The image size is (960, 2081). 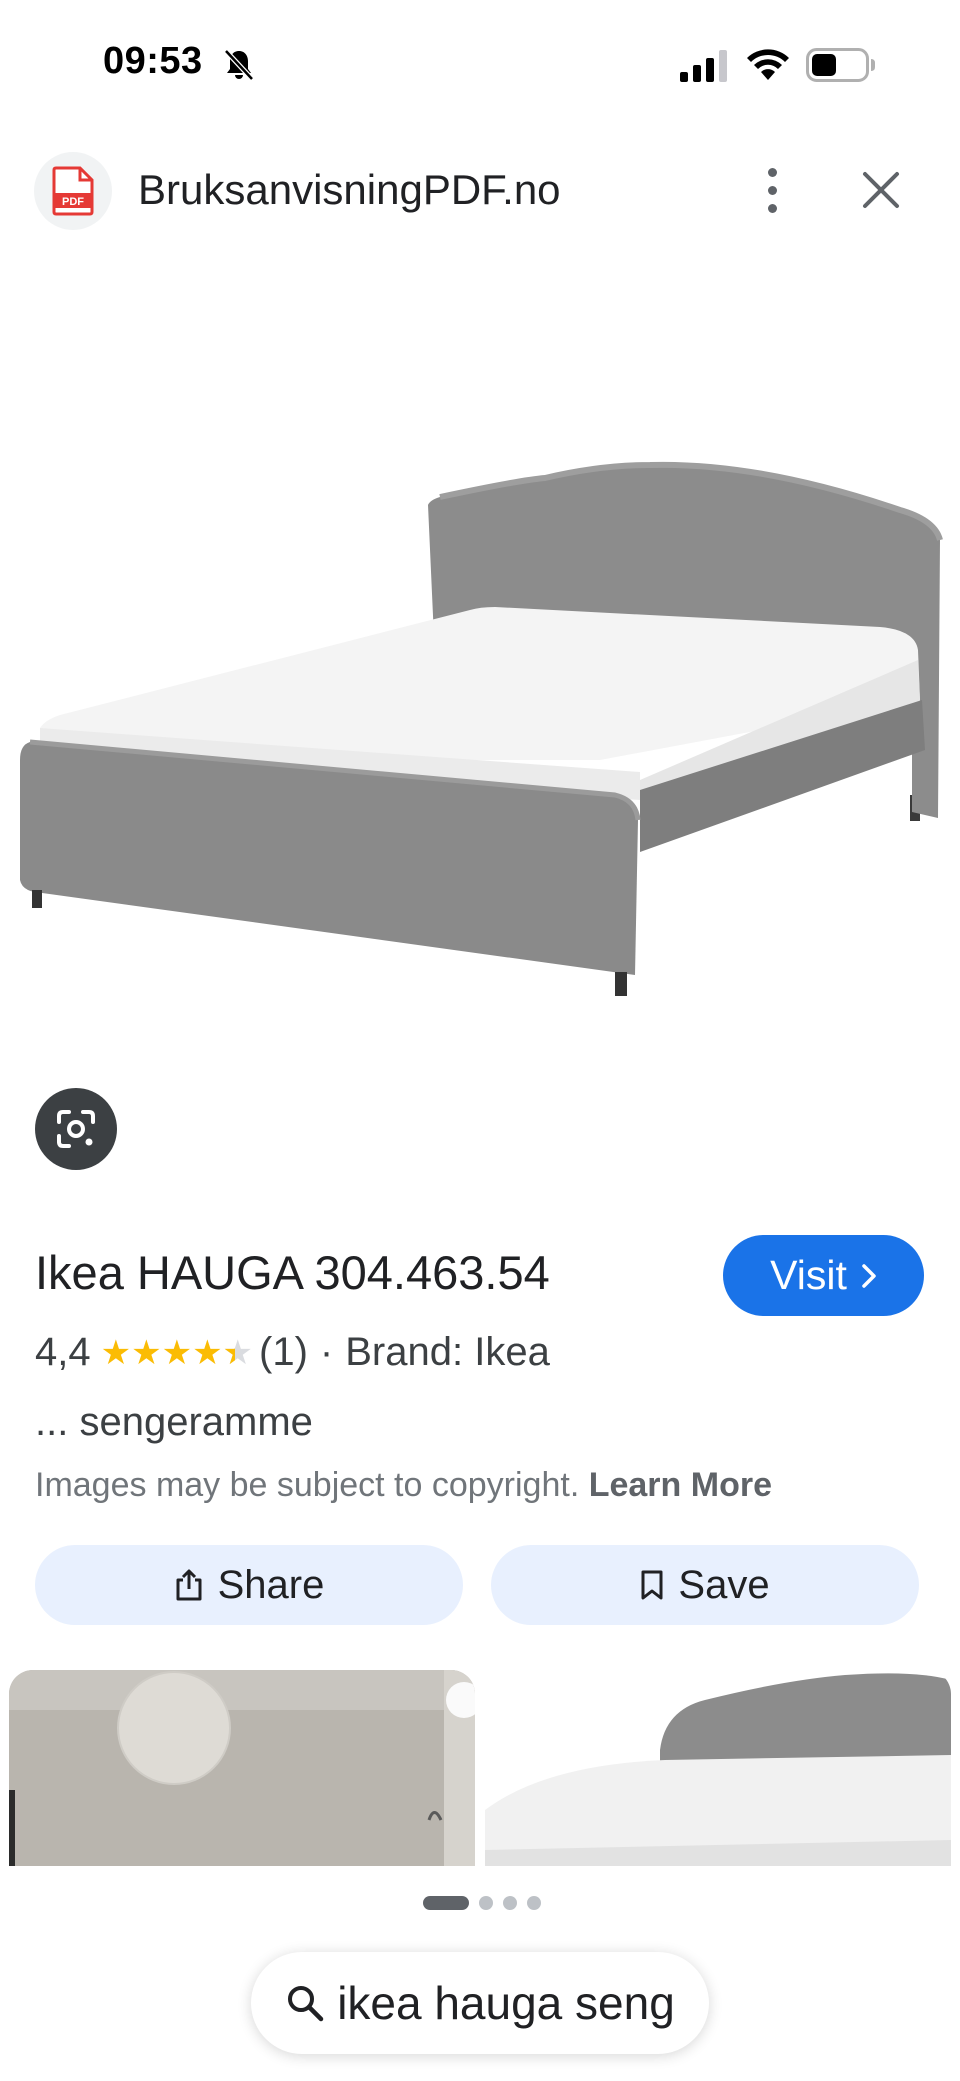 I want to click on share-label: Share, so click(x=271, y=1584).